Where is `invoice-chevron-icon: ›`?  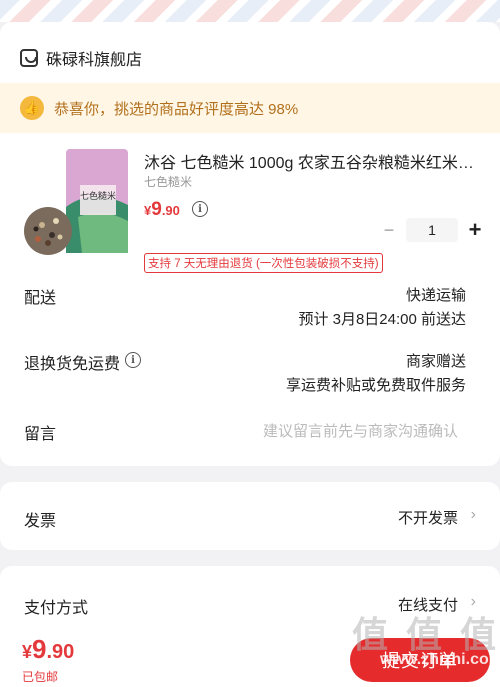
invoice-chevron-icon: › is located at coordinates (473, 514).